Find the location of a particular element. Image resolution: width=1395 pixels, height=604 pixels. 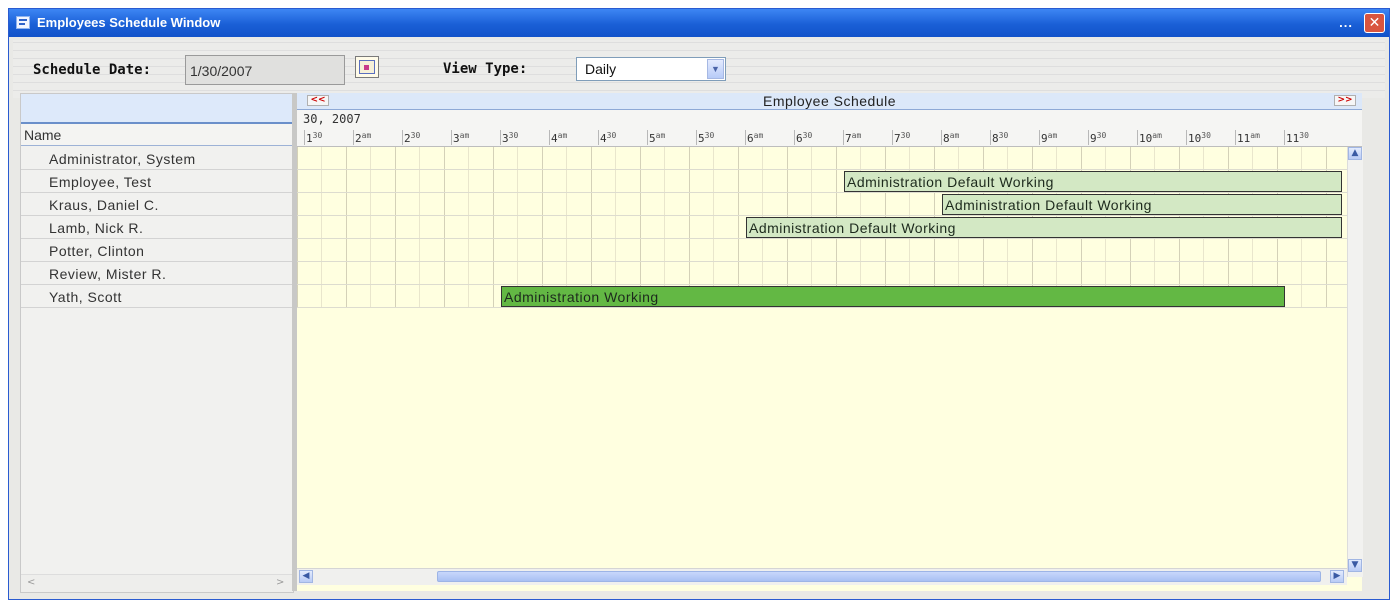

time-tick-label: 530 is located at coordinates (706, 138).